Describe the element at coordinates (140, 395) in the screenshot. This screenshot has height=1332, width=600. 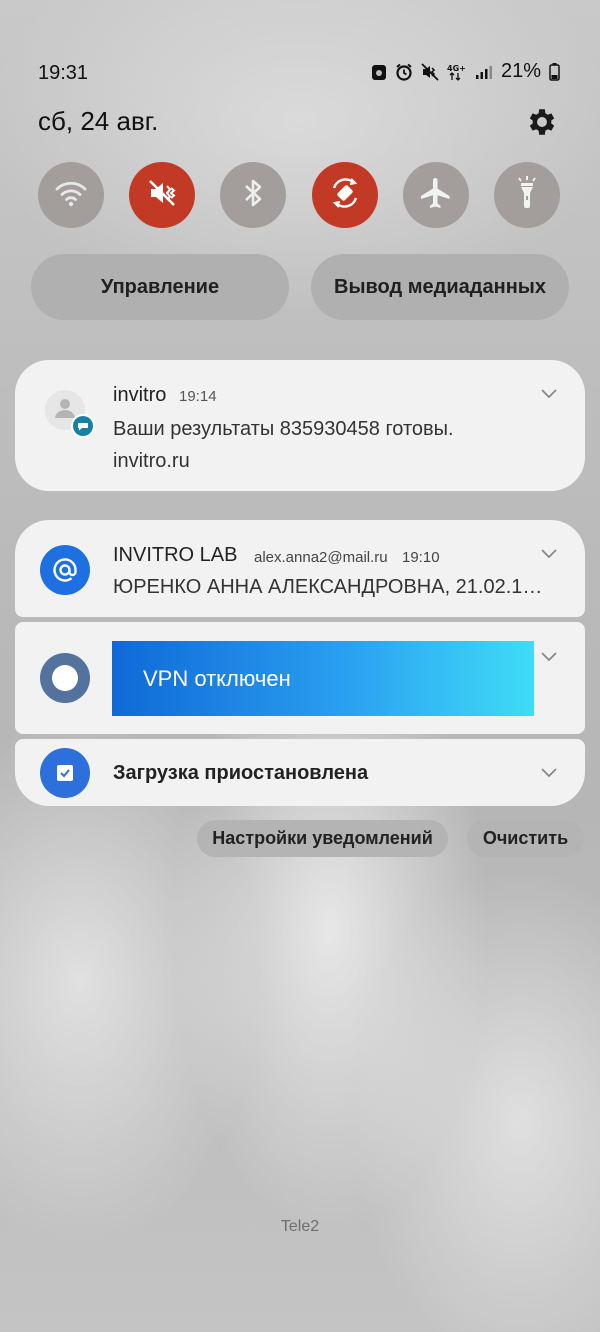
I see `notification-app-name: invitro` at that location.